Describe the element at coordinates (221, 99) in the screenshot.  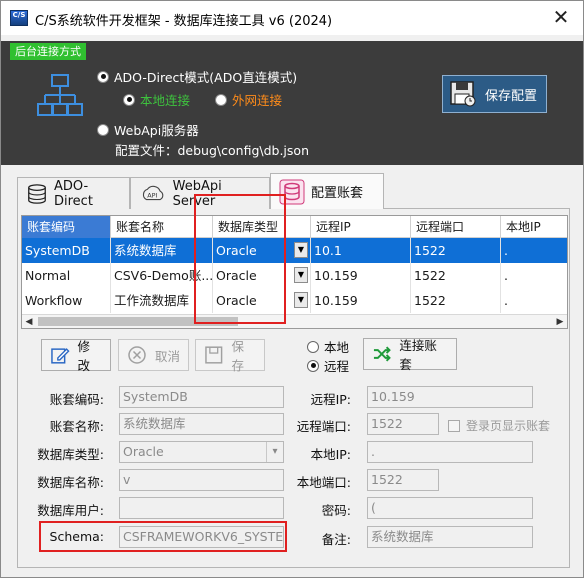
I see `external-connection-radio` at that location.